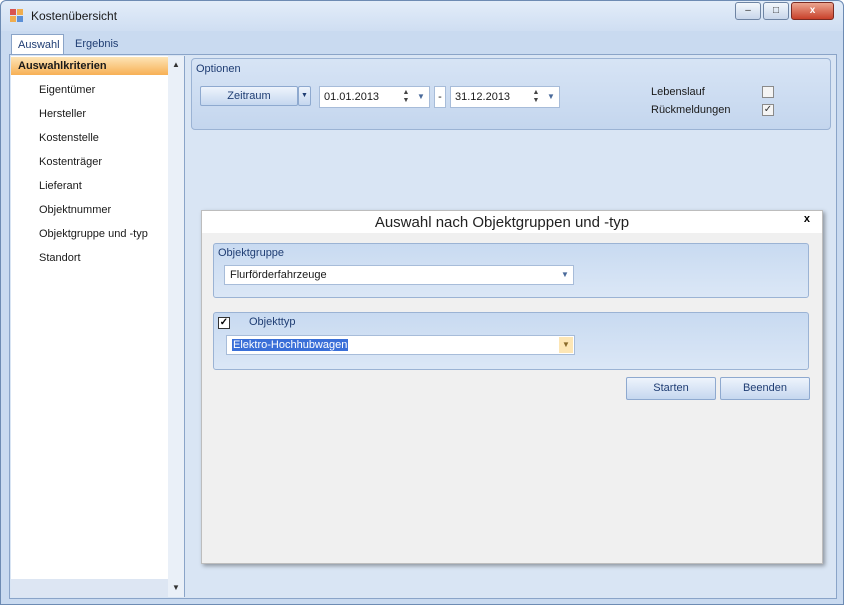 The height and width of the screenshot is (605, 844). What do you see at coordinates (765, 388) in the screenshot?
I see `beenden-button: Beenden` at bounding box center [765, 388].